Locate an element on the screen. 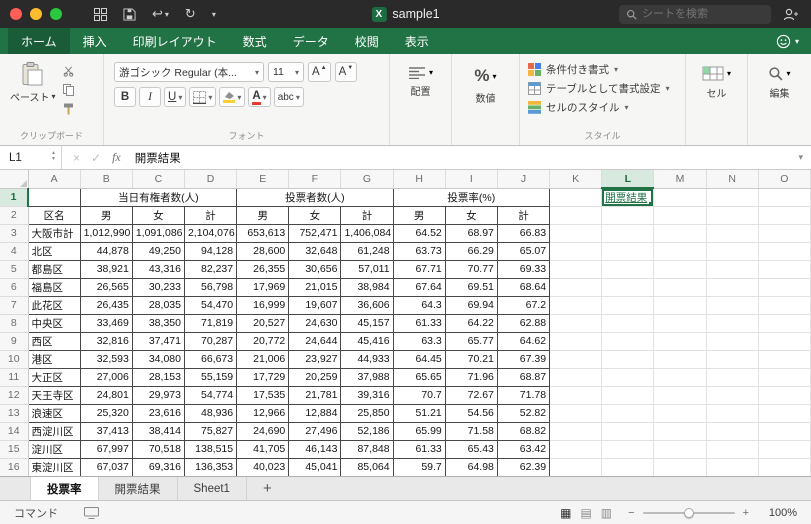 The image size is (811, 524). cell-O1 is located at coordinates (784, 197).